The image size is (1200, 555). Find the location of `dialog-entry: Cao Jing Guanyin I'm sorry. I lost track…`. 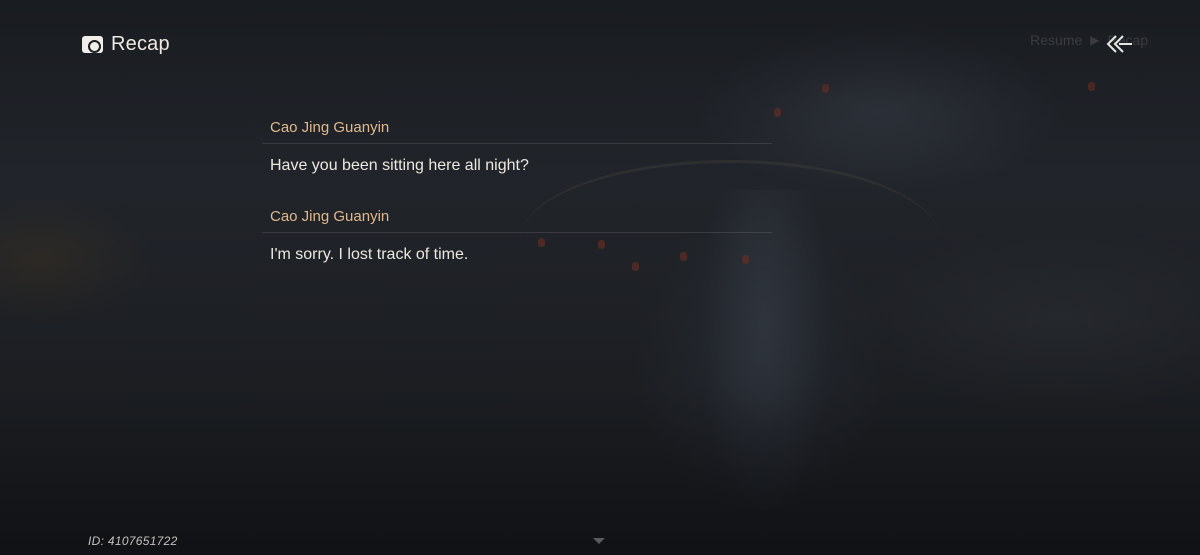

dialog-entry: Cao Jing Guanyin I'm sorry. I lost track… is located at coordinates (517, 238).